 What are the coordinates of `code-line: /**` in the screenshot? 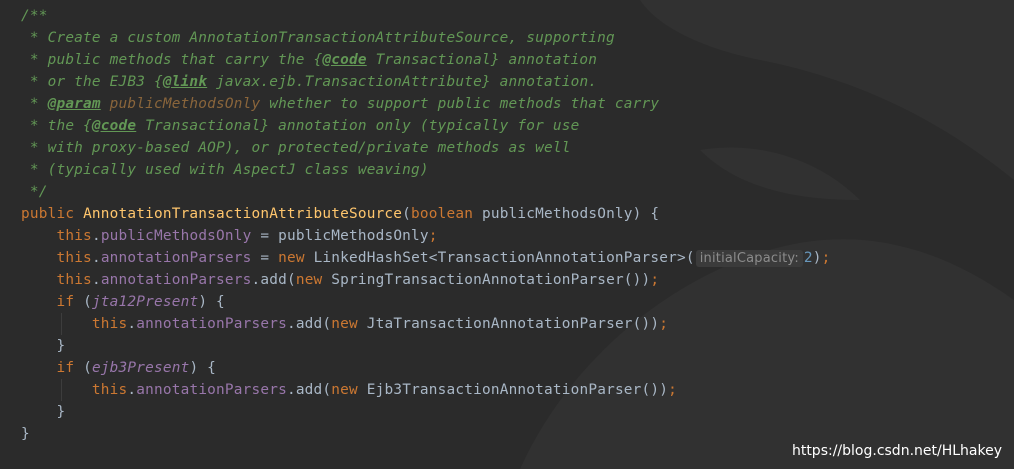 It's located at (426, 16).